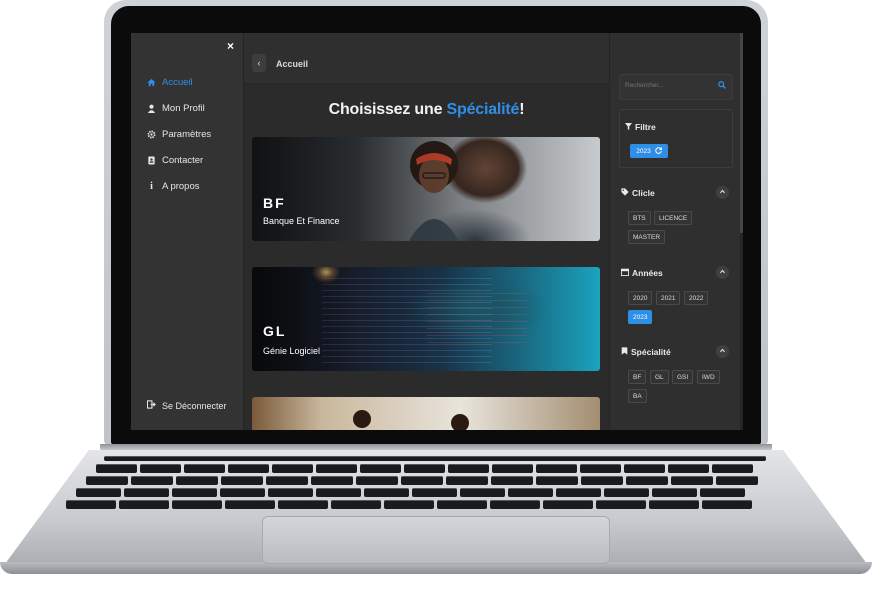 The height and width of the screenshot is (612, 872). What do you see at coordinates (426, 189) in the screenshot?
I see `speciality-card-bf: BF Banque Et Finance` at bounding box center [426, 189].